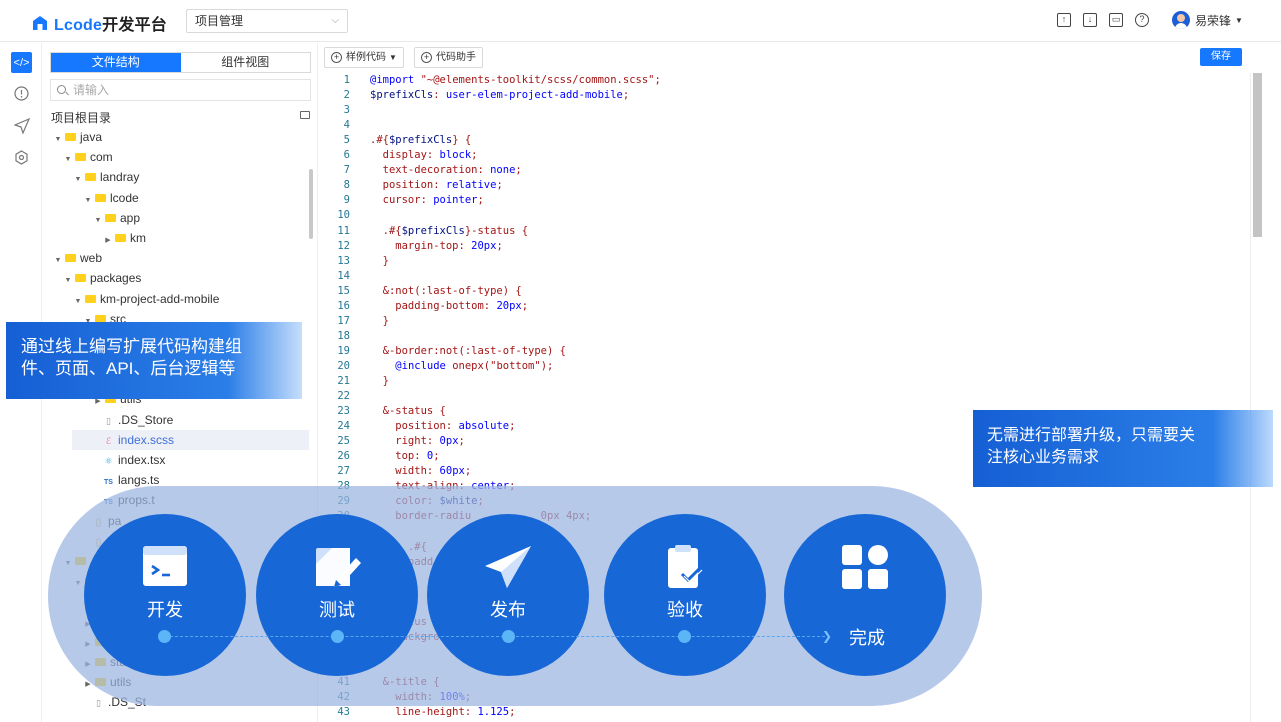  I want to click on tree-node: ▼ landray, so click(177, 177).